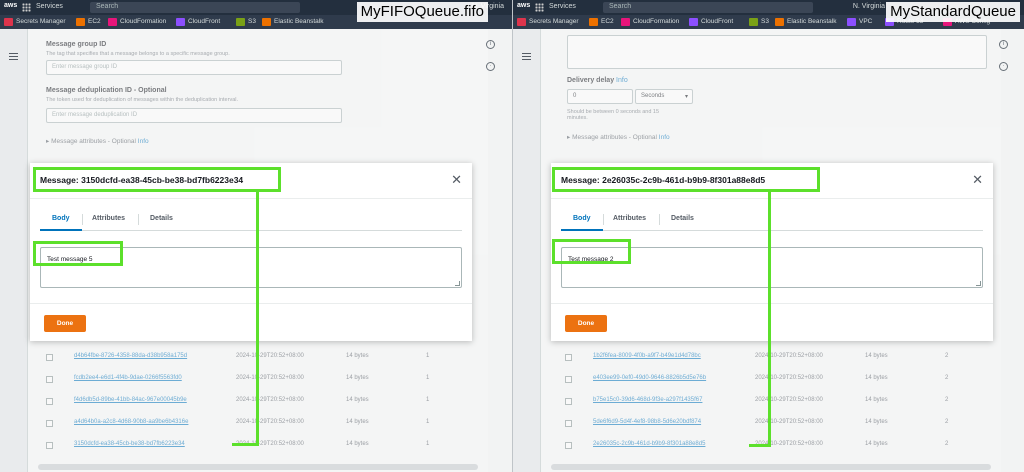 This screenshot has height=472, width=1024. What do you see at coordinates (194, 67) in the screenshot?
I see `group-id-input: Enter message group ID` at bounding box center [194, 67].